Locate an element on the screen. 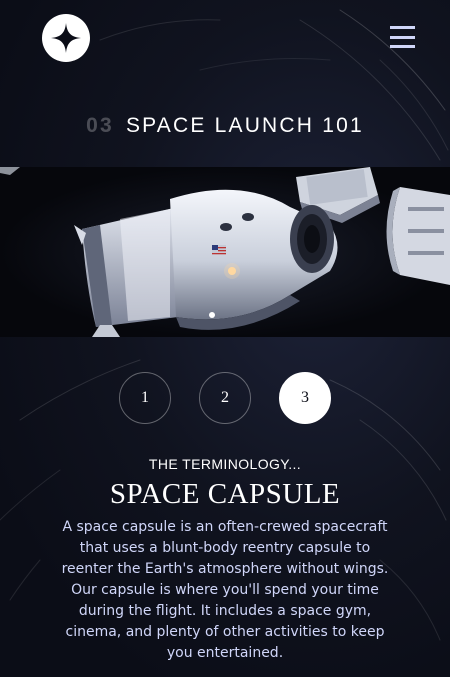 The width and height of the screenshot is (450, 677). site-header is located at coordinates (225, 40).